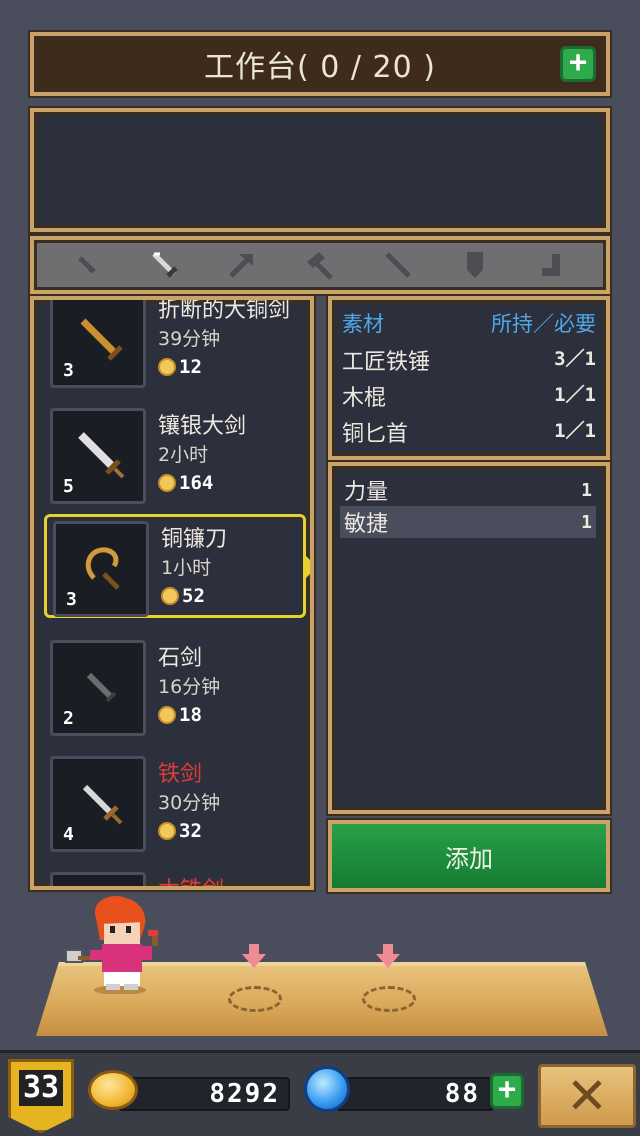 The height and width of the screenshot is (1136, 640). I want to click on close-icon: ✕, so click(587, 1096).